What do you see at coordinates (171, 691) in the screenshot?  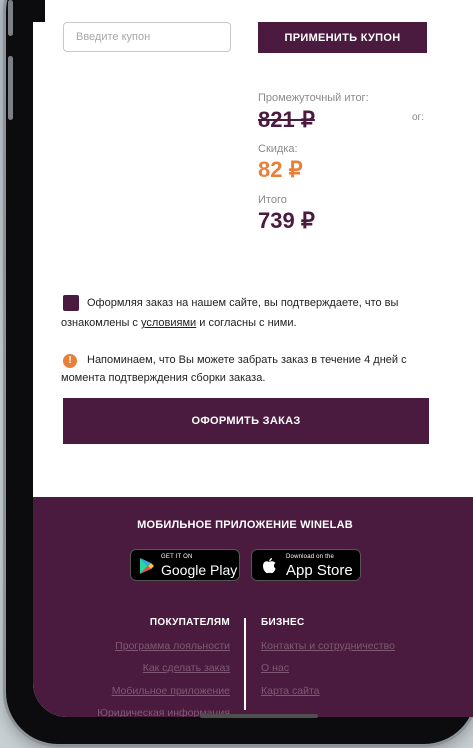 I see `footer-link-mobile-app: Мобильное приложение` at bounding box center [171, 691].